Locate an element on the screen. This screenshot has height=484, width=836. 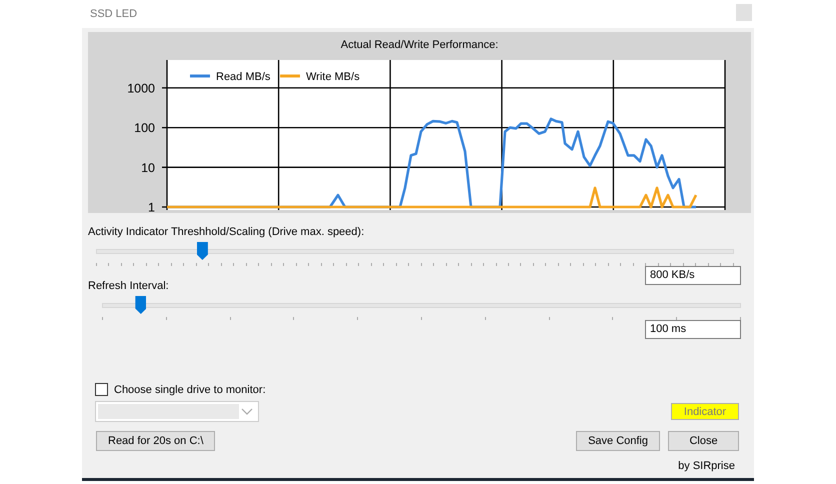
axis-tick-label: 1 is located at coordinates (151, 206).